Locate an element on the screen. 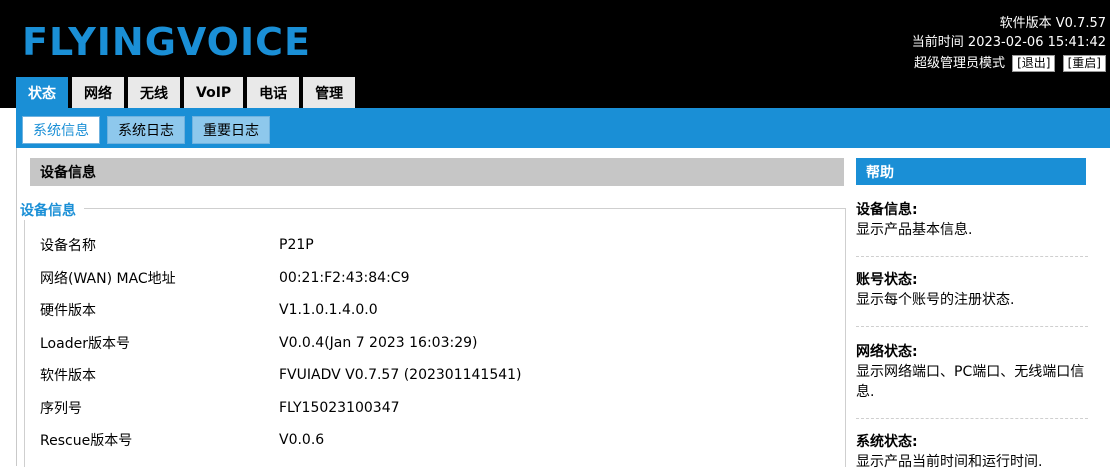  help-item: 网络状态: 显示网络端口、PC端口、无线端口信息. is located at coordinates (972, 372).